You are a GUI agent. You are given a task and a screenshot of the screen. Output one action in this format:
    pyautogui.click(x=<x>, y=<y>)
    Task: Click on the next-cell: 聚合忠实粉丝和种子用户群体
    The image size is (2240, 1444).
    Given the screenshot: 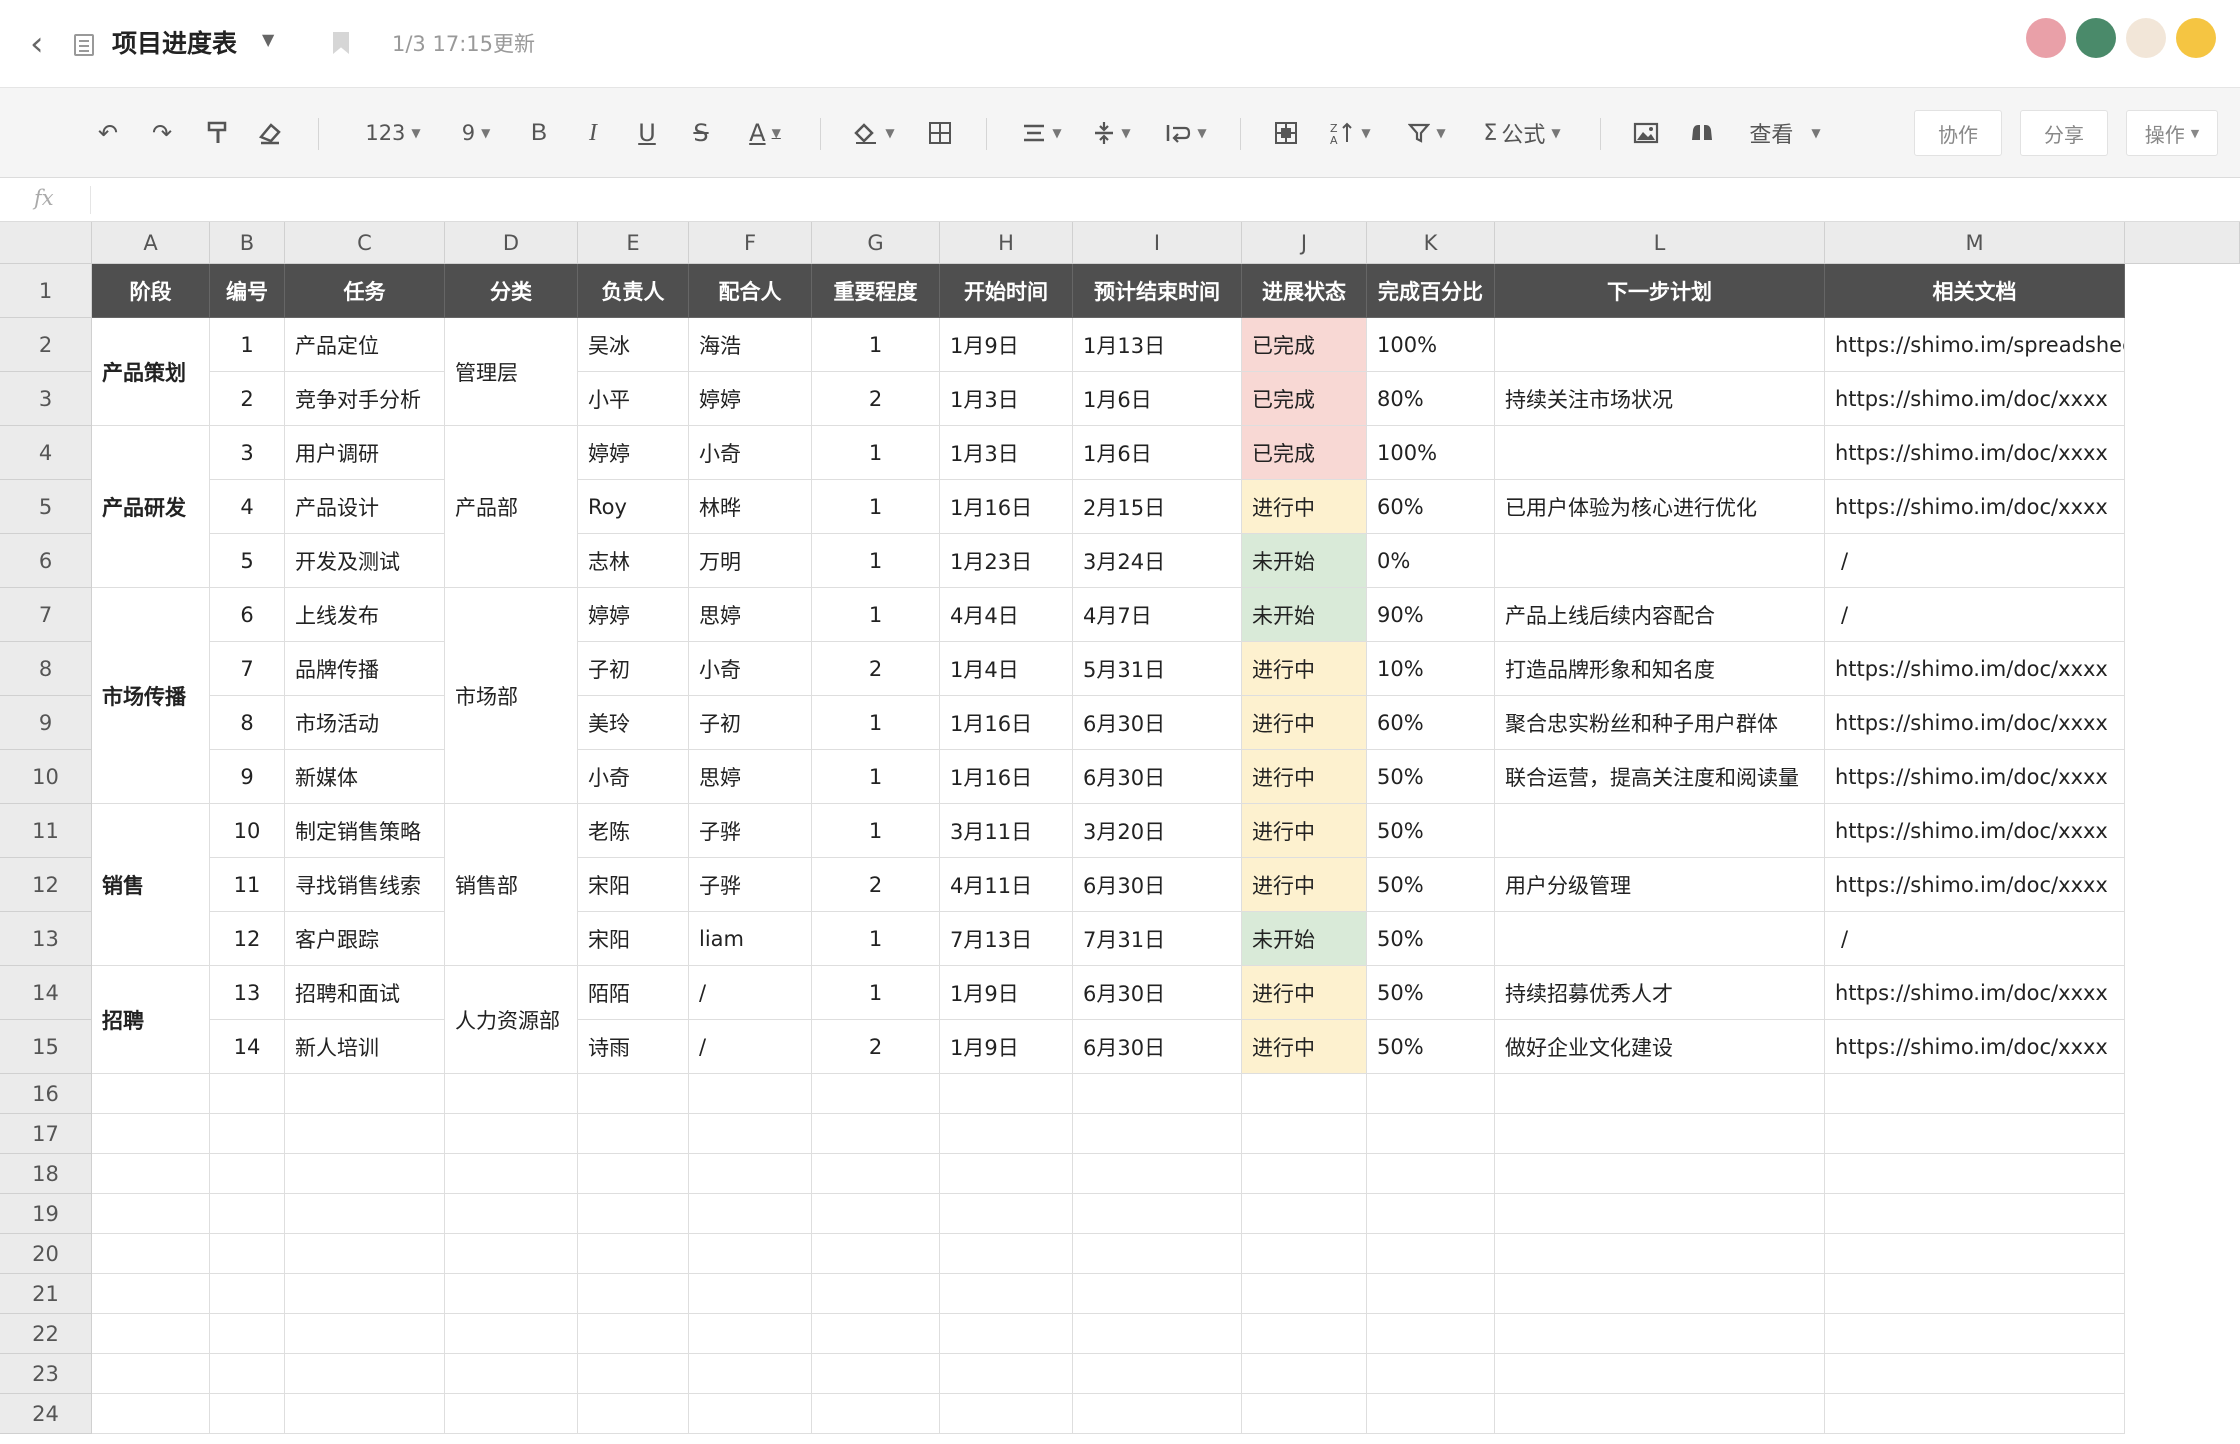 What is the action you would take?
    pyautogui.click(x=1660, y=723)
    